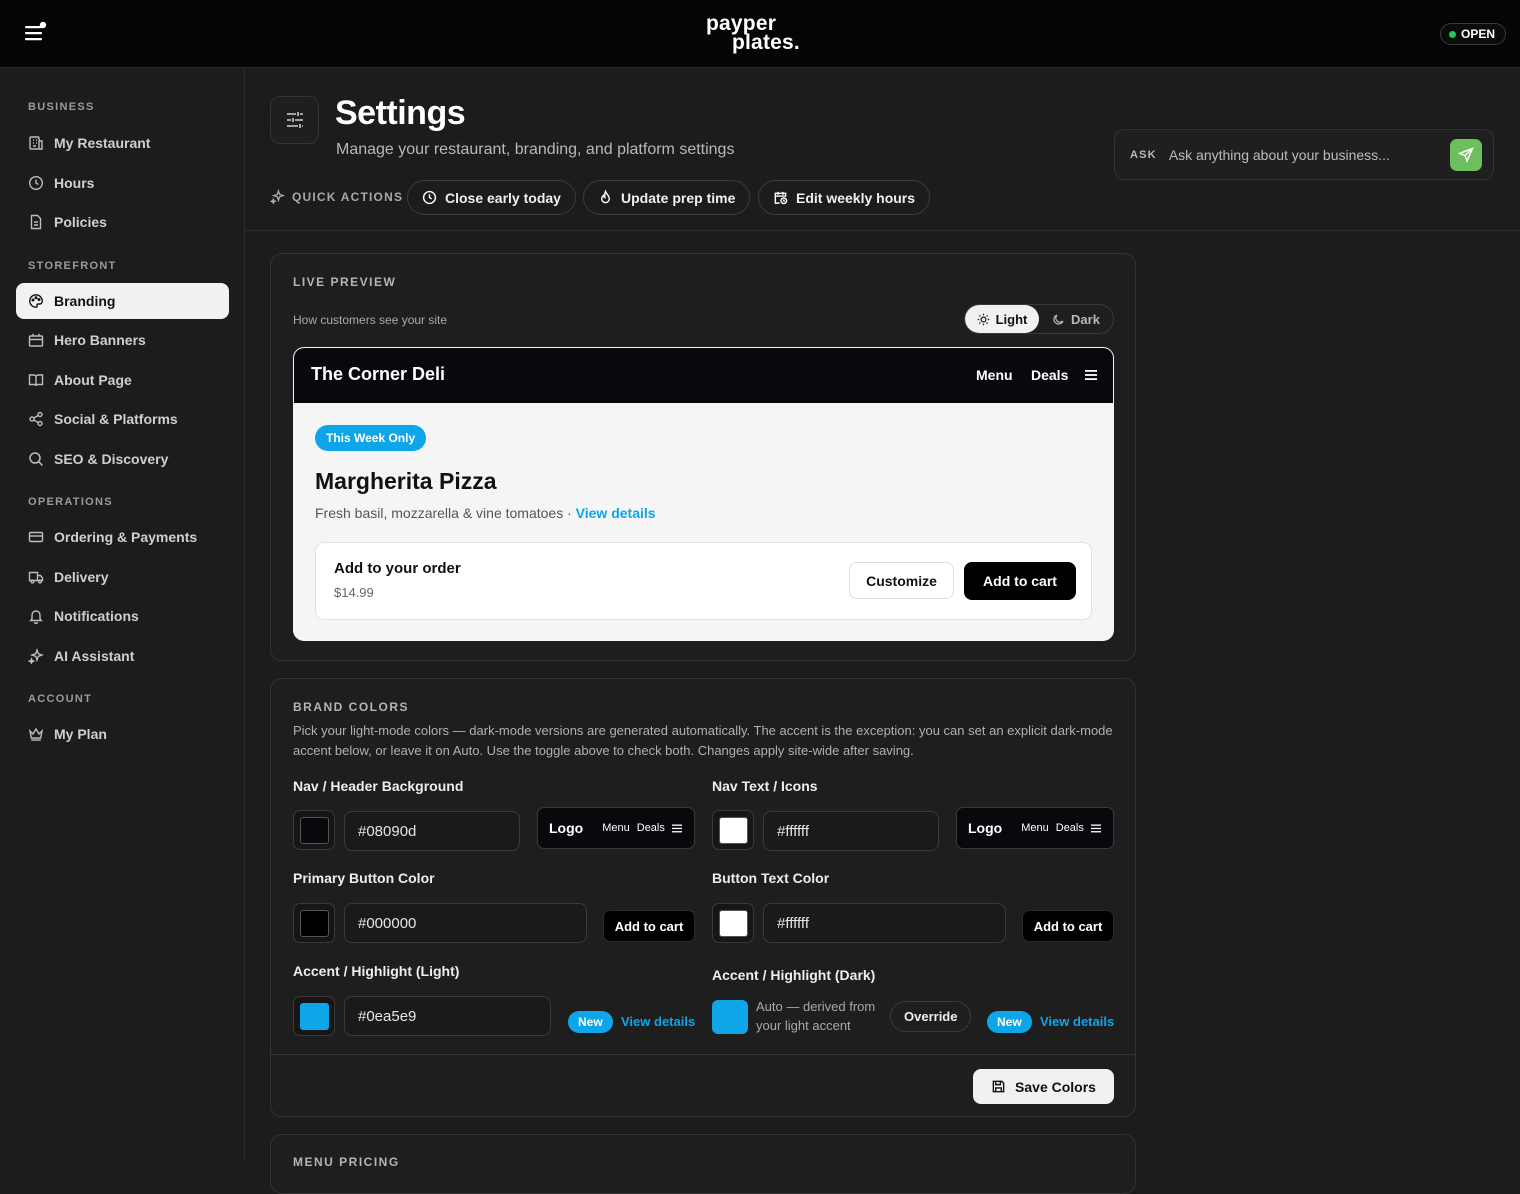 The width and height of the screenshot is (1520, 1194). What do you see at coordinates (983, 319) in the screenshot?
I see `sun-icon` at bounding box center [983, 319].